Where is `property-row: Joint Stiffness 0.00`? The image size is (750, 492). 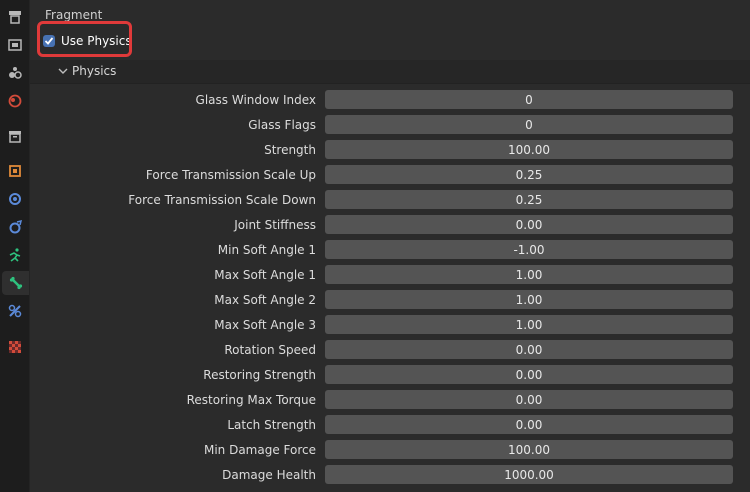
property-row: Joint Stiffness 0.00 is located at coordinates (390, 225).